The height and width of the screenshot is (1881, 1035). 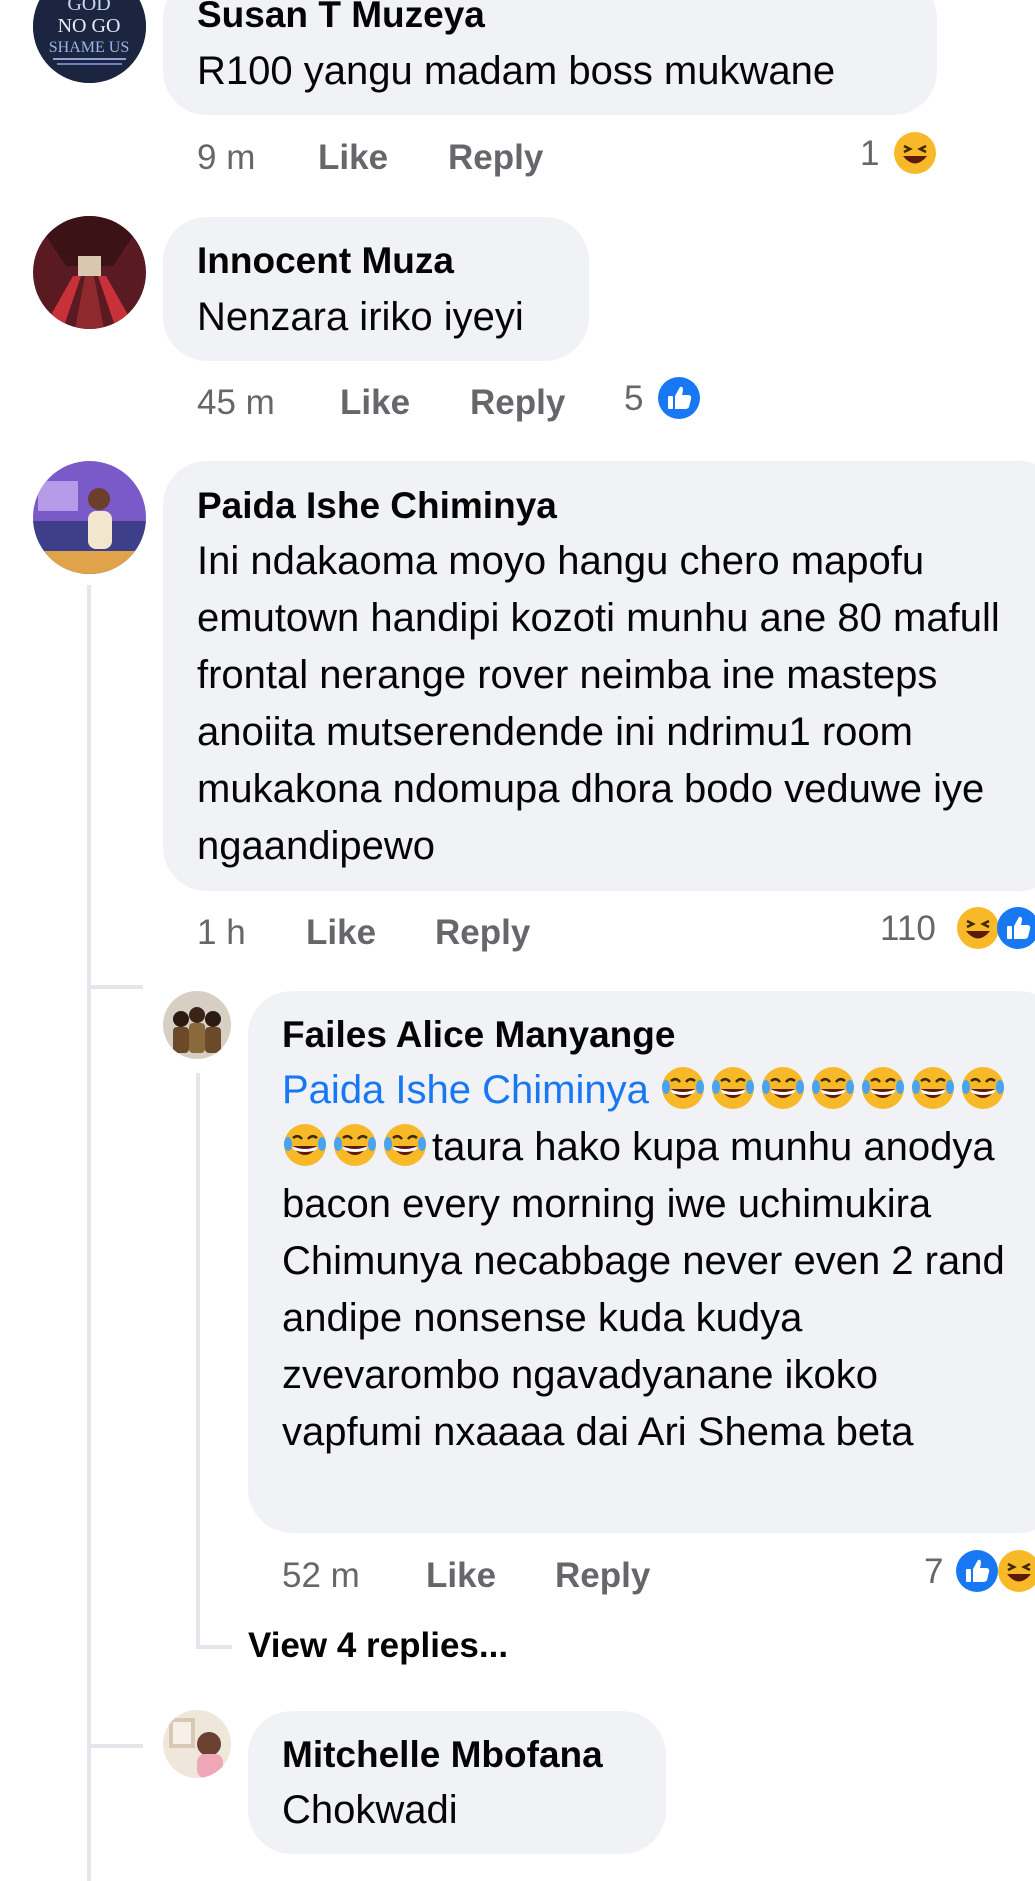 I want to click on reaction-count: 5, so click(x=633, y=399).